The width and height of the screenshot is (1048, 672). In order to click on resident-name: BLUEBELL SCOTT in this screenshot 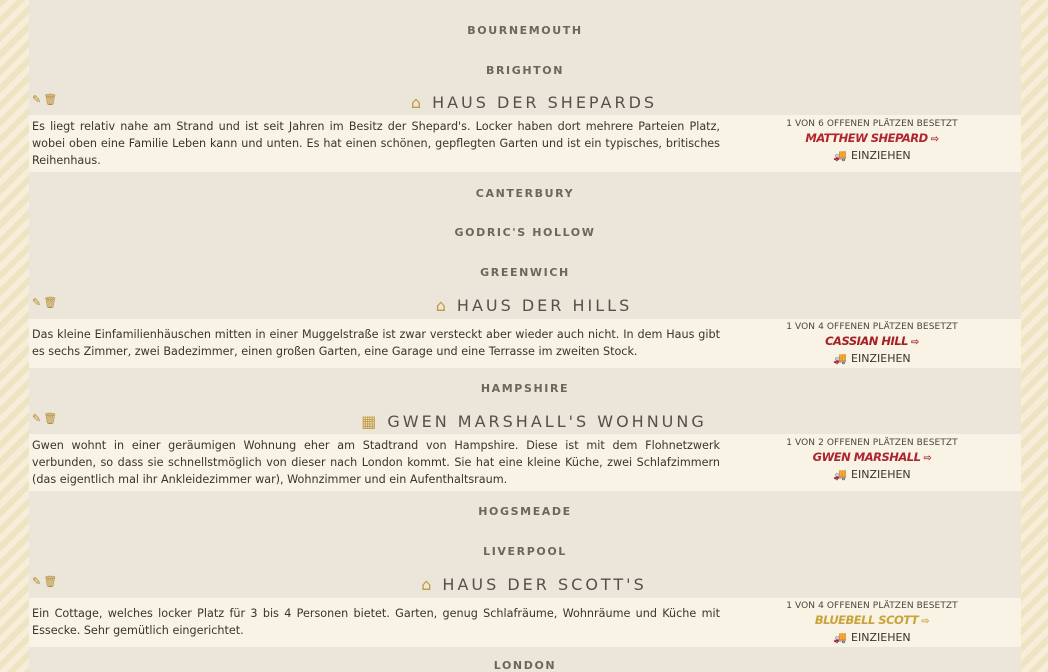, I will do `click(867, 620)`.